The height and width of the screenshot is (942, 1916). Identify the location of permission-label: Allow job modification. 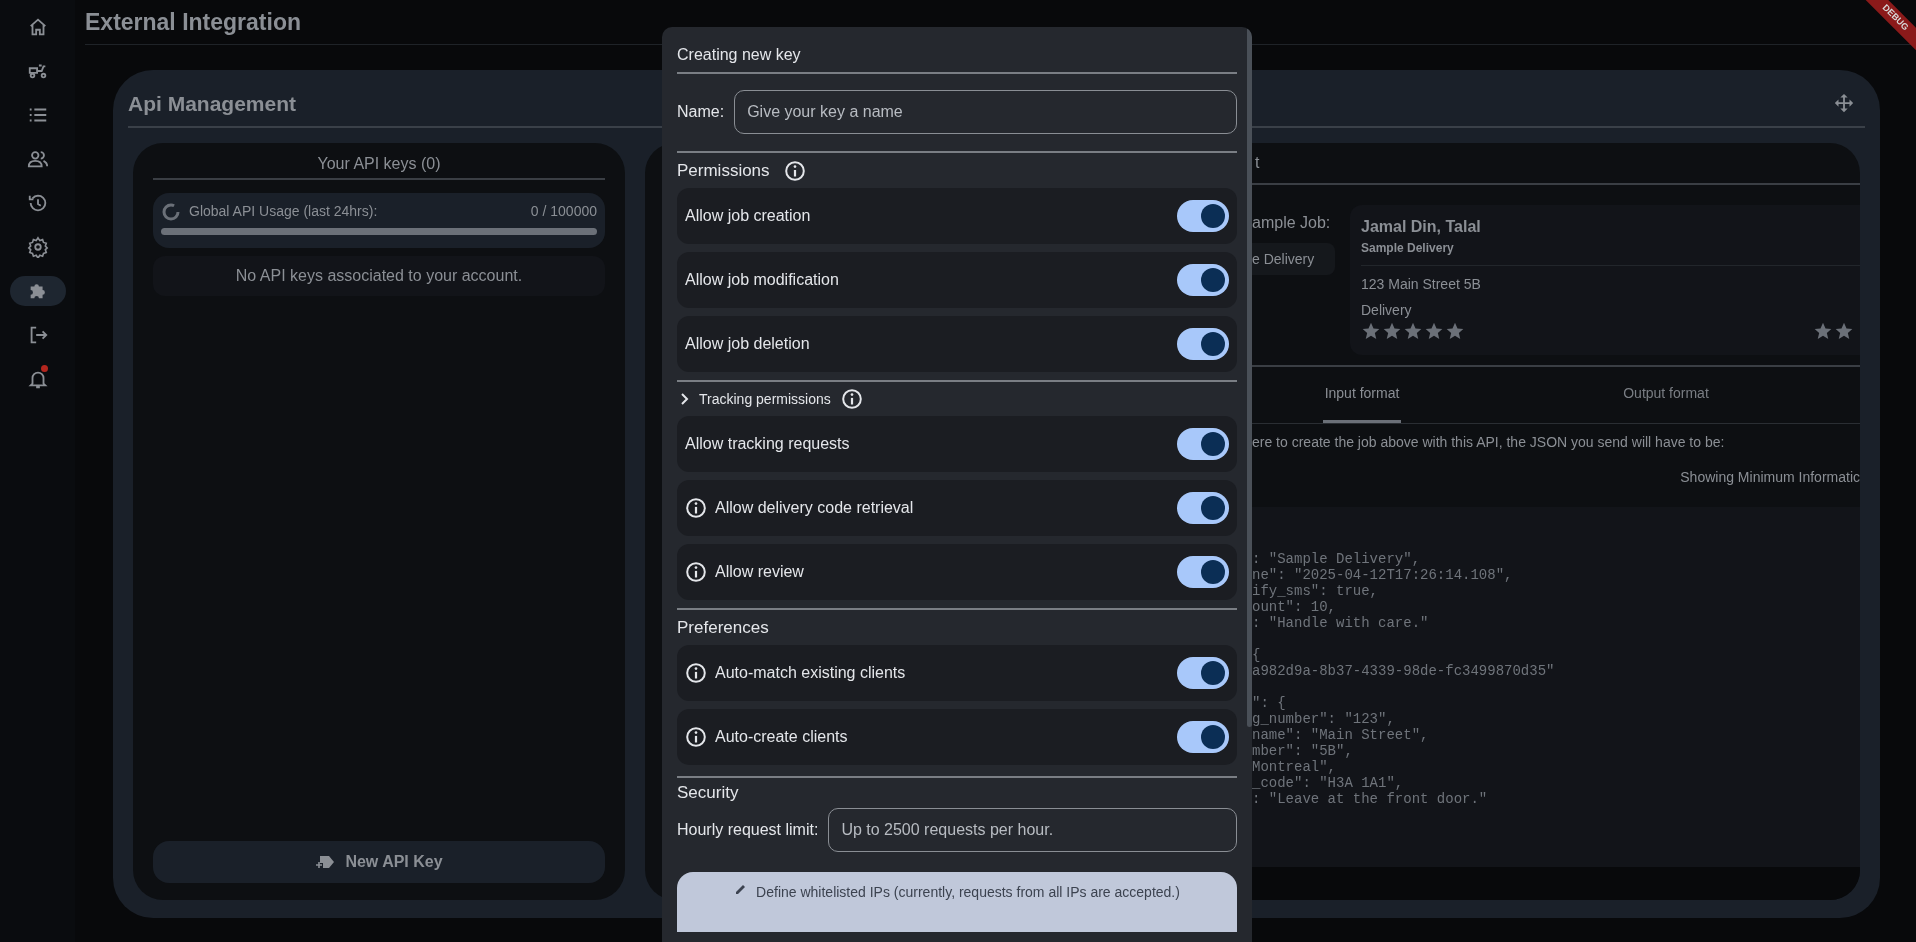
(762, 280).